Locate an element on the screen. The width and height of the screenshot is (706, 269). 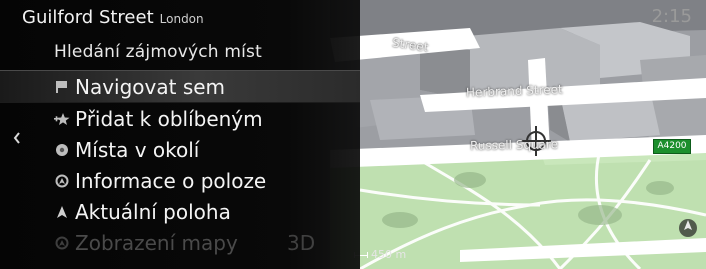
poi-icon is located at coordinates (62, 150).